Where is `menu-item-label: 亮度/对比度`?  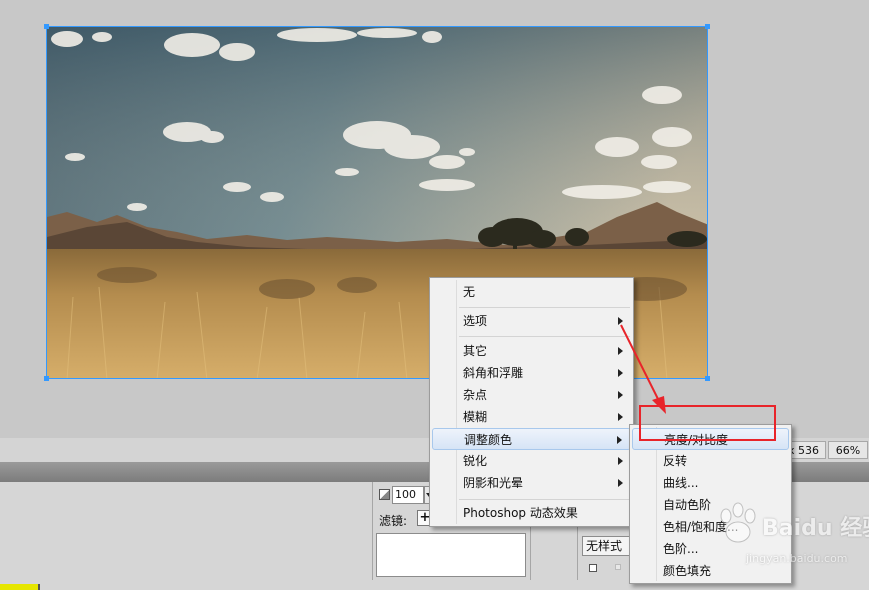
menu-item-label: 亮度/对比度 is located at coordinates (696, 440).